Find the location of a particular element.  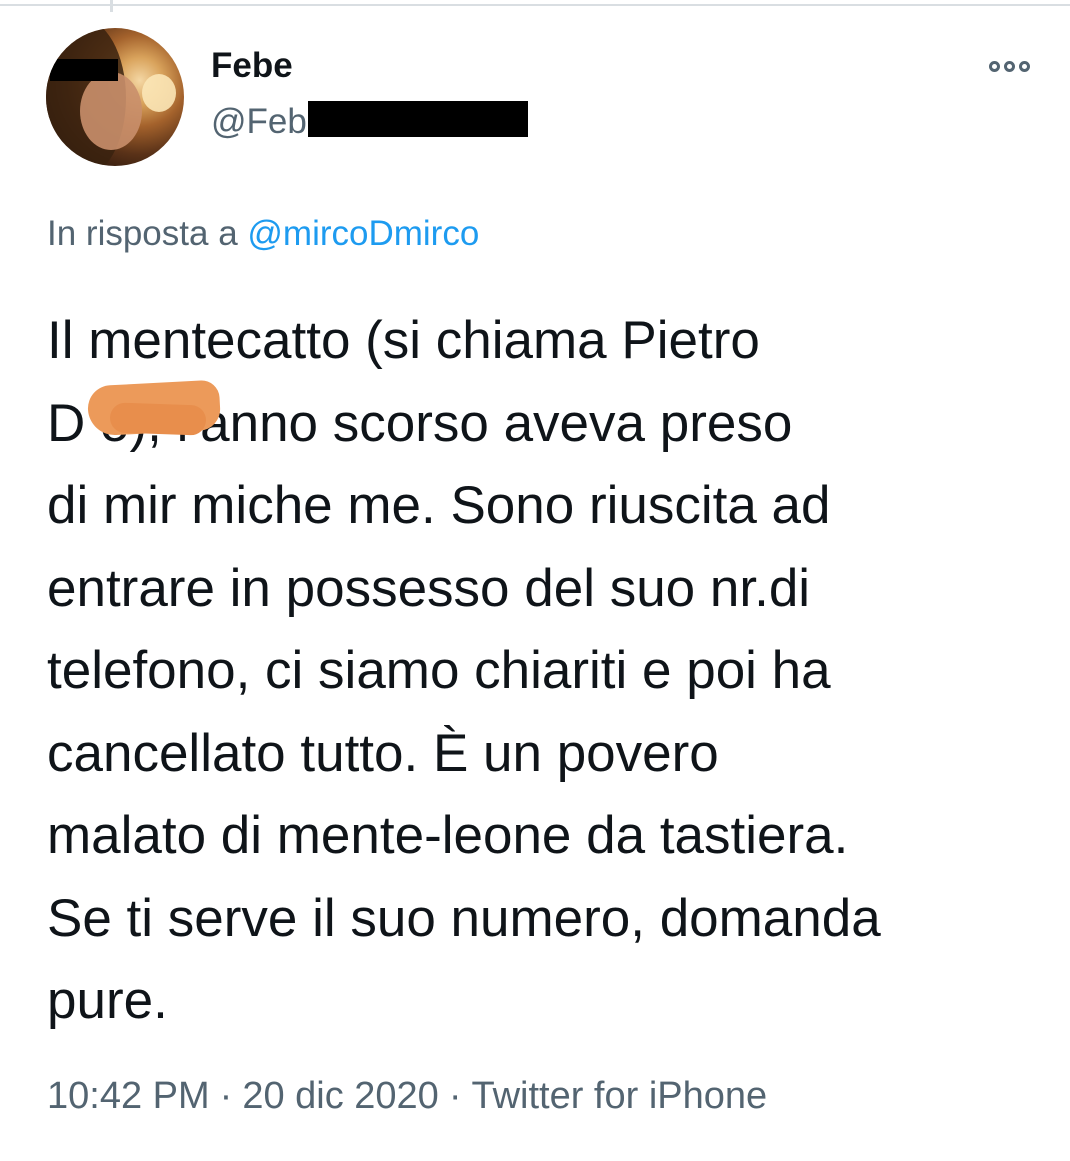

author-handle: @Feb is located at coordinates (259, 122).